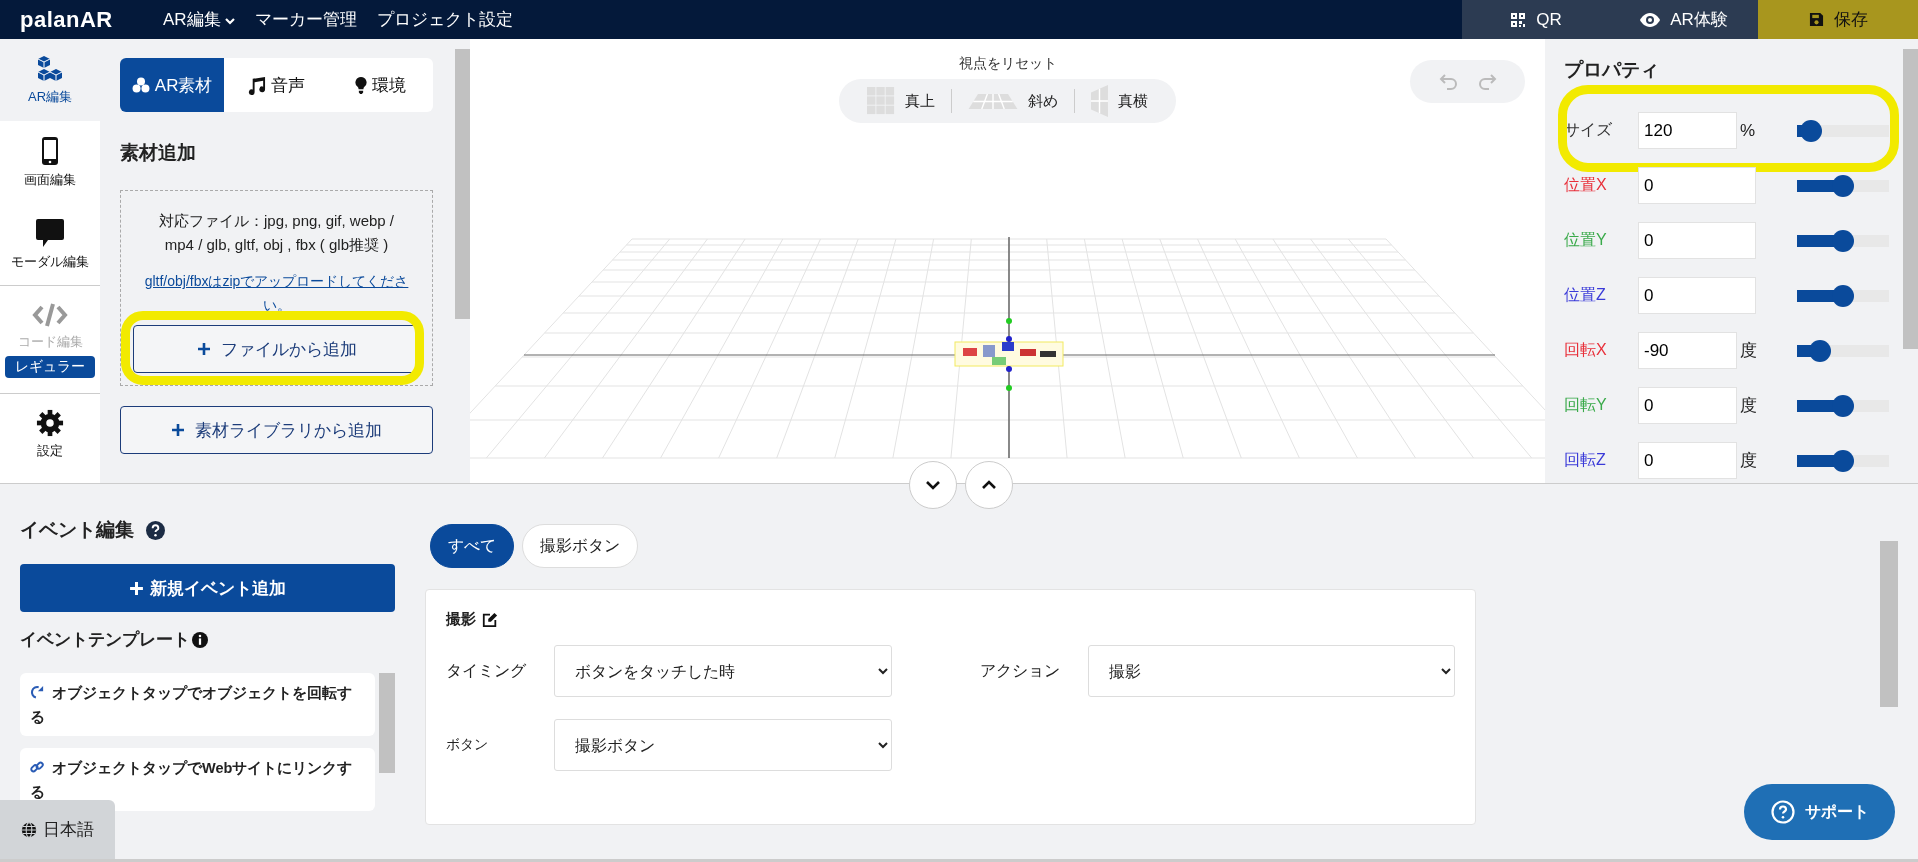 Image resolution: width=1918 pixels, height=862 pixels. Describe the element at coordinates (1585, 460) in the screenshot. I see `property-label: 回転Z` at that location.